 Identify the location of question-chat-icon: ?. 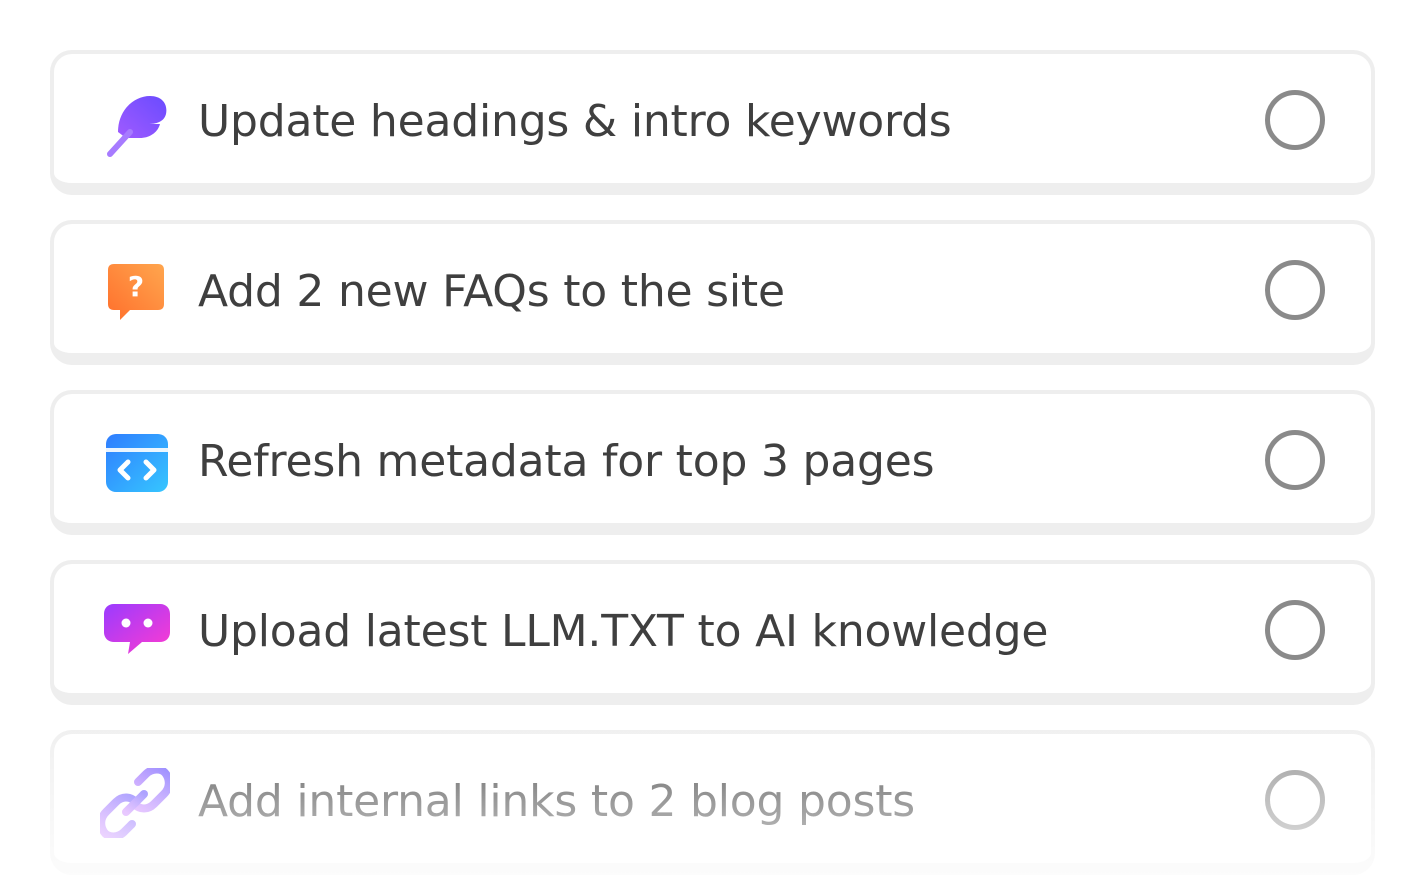
(135, 293).